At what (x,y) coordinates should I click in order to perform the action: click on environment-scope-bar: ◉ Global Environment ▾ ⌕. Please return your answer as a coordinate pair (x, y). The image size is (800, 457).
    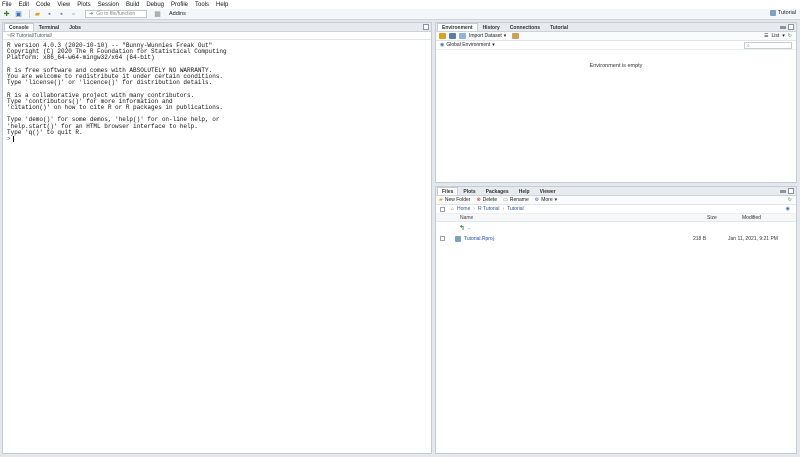
    Looking at the image, I should click on (616, 45).